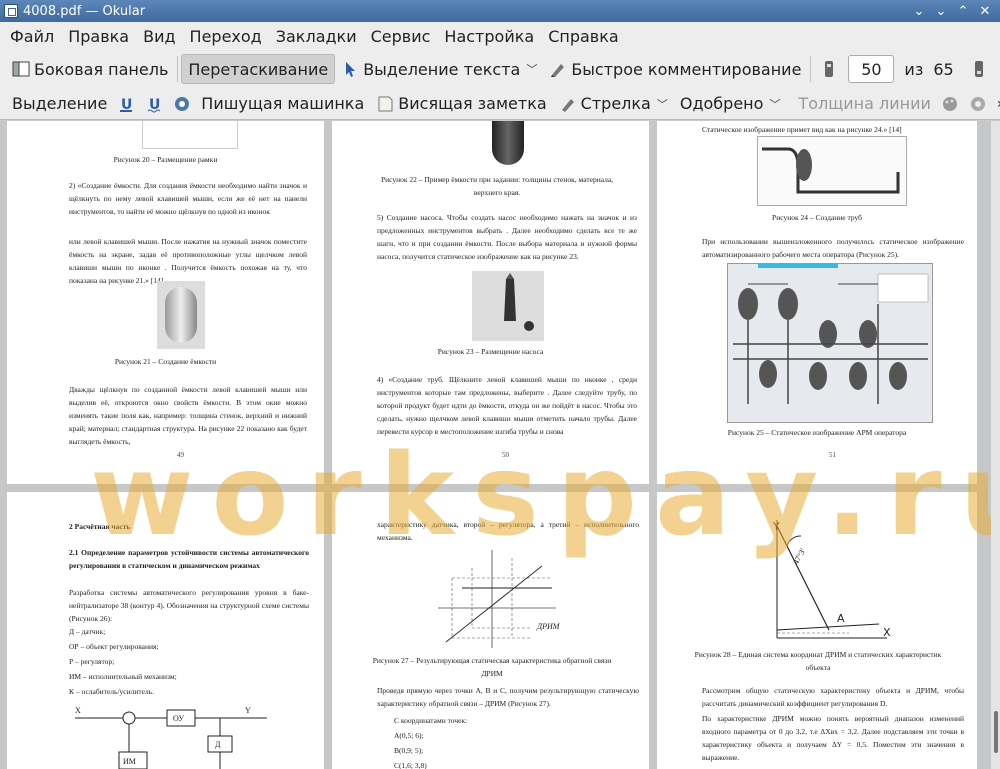 The width and height of the screenshot is (1000, 769). Describe the element at coordinates (985, 11) in the screenshot. I see `close-icon: ✕` at that location.